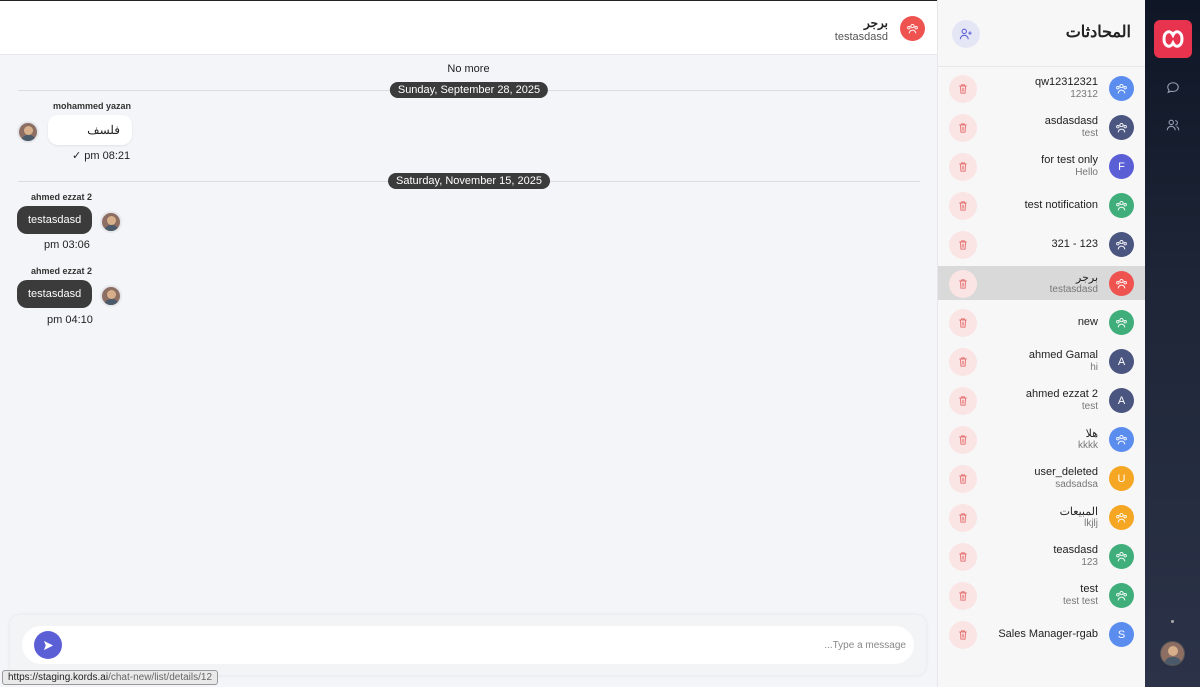  Describe the element at coordinates (1089, 133) in the screenshot. I see `conversation-last-message: test` at that location.